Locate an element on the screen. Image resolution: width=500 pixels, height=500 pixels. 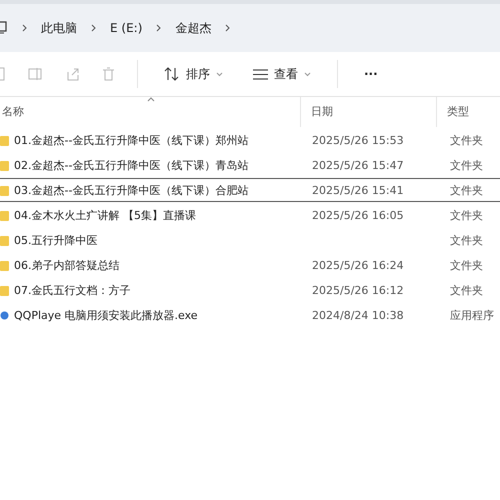
list-icon is located at coordinates (260, 74).